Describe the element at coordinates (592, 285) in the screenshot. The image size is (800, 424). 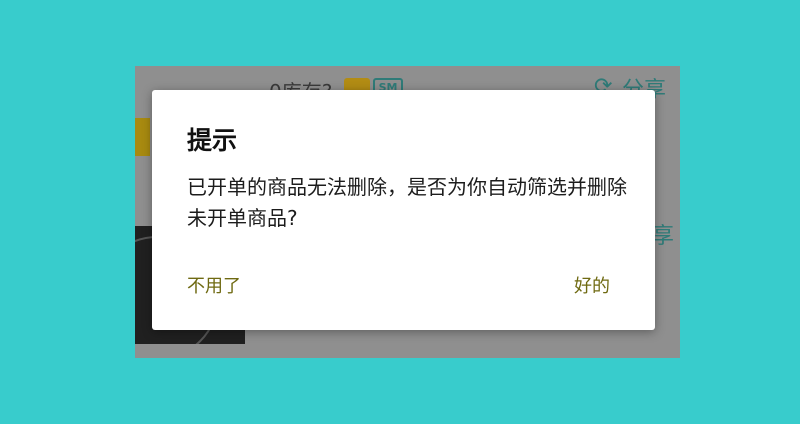
I see `confirm-button: 好的` at that location.